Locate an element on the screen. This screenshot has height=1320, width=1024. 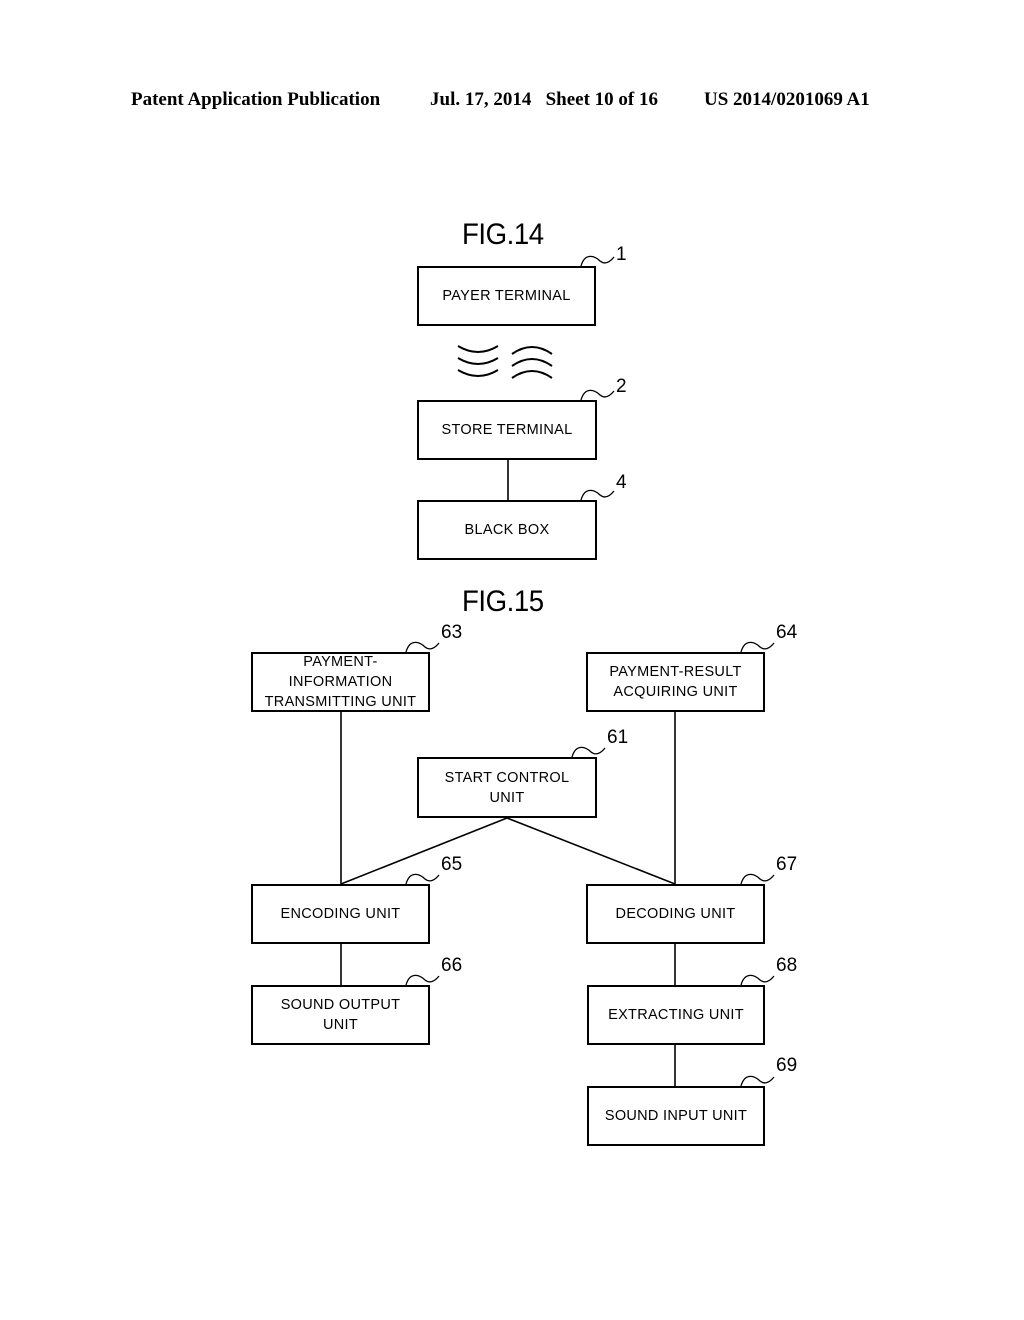
ref-1: 1 is located at coordinates (621, 254).